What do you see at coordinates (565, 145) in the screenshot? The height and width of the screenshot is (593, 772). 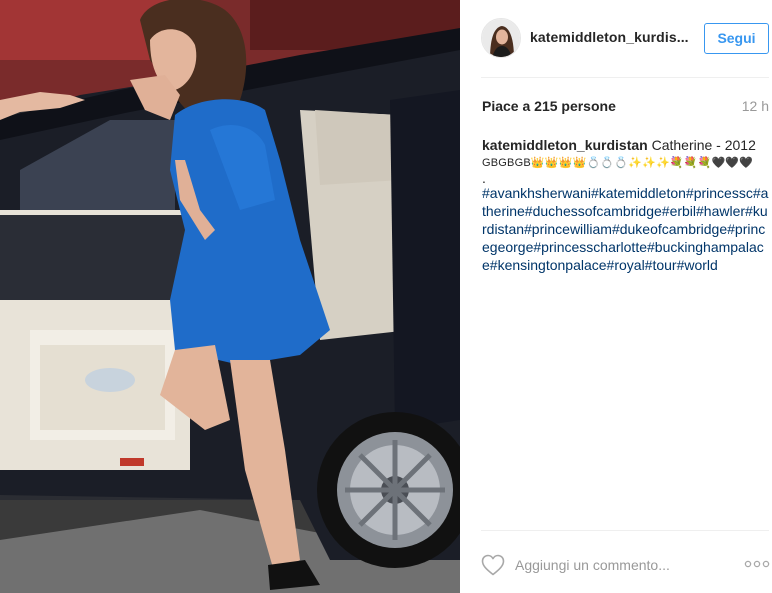 I see `caption-username: katemiddleton_kurdistan` at bounding box center [565, 145].